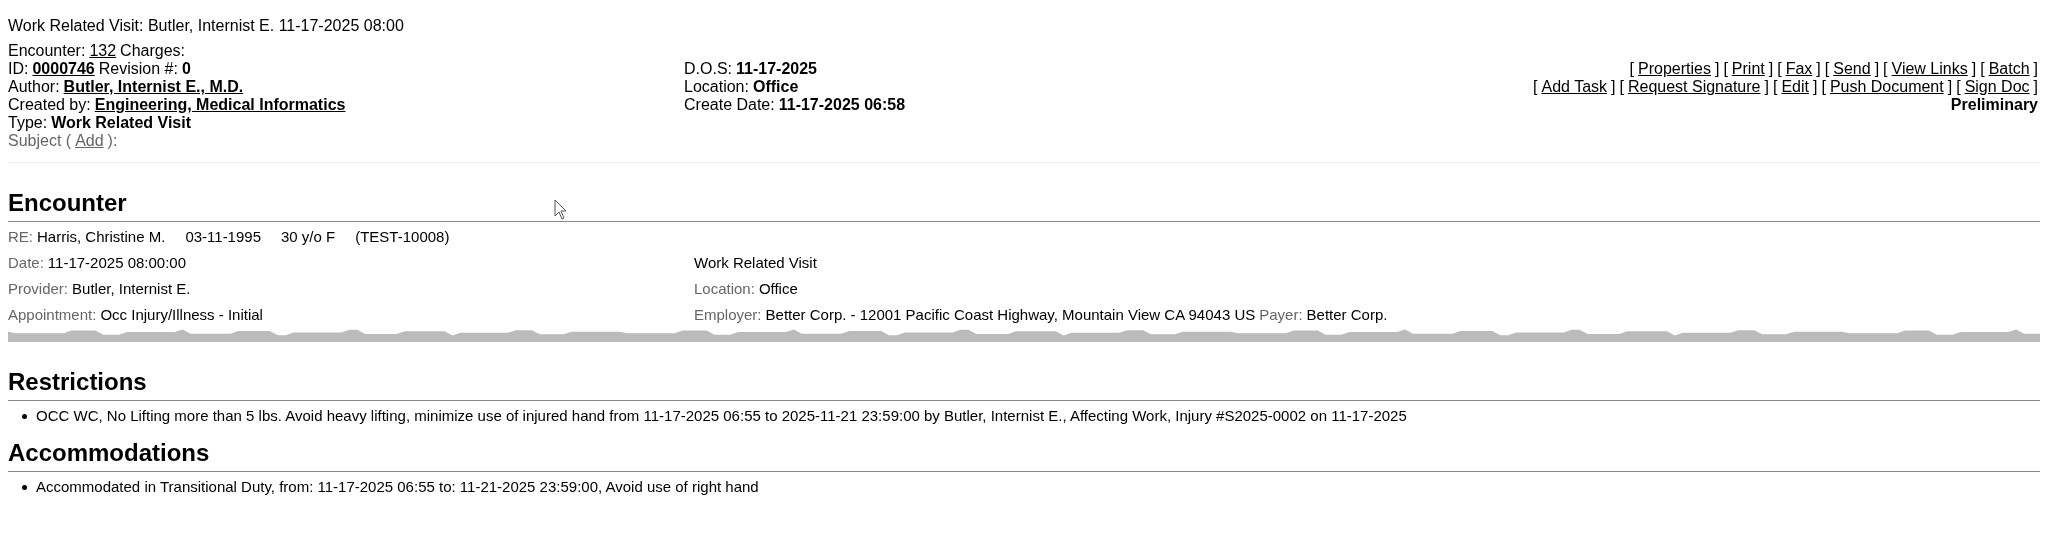  Describe the element at coordinates (103, 51) in the screenshot. I see `link: 132` at that location.